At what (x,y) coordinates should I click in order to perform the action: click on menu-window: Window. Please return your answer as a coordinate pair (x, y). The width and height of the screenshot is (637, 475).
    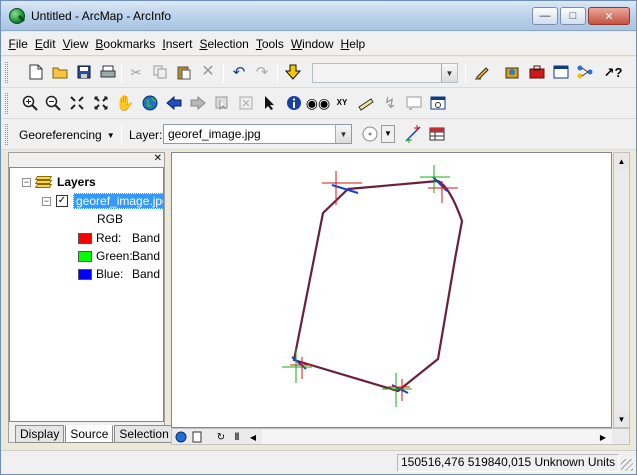
    Looking at the image, I should click on (312, 44).